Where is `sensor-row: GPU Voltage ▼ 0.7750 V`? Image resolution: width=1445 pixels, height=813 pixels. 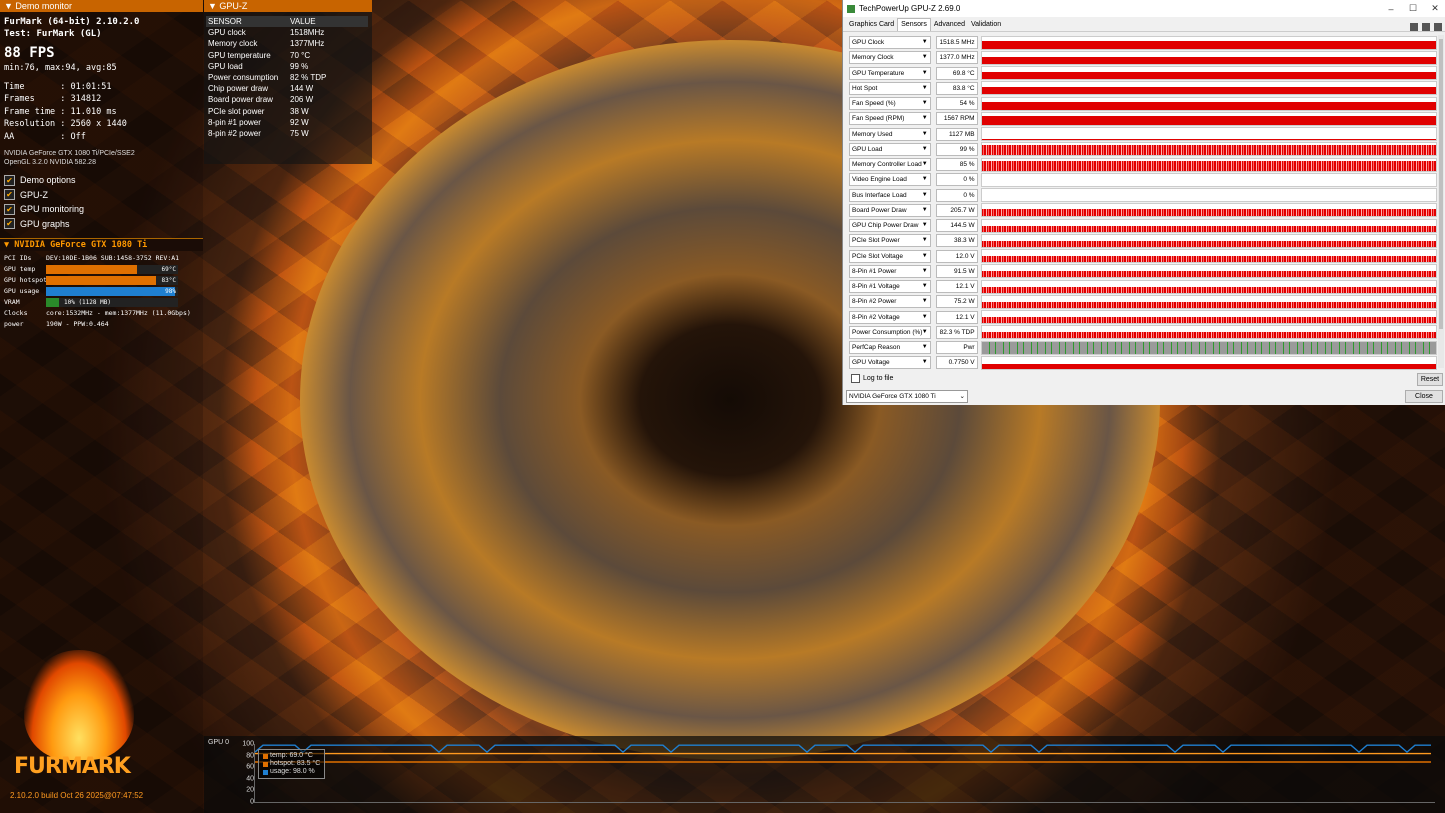
sensor-row: GPU Voltage ▼ 0.7750 V is located at coordinates (1143, 362).